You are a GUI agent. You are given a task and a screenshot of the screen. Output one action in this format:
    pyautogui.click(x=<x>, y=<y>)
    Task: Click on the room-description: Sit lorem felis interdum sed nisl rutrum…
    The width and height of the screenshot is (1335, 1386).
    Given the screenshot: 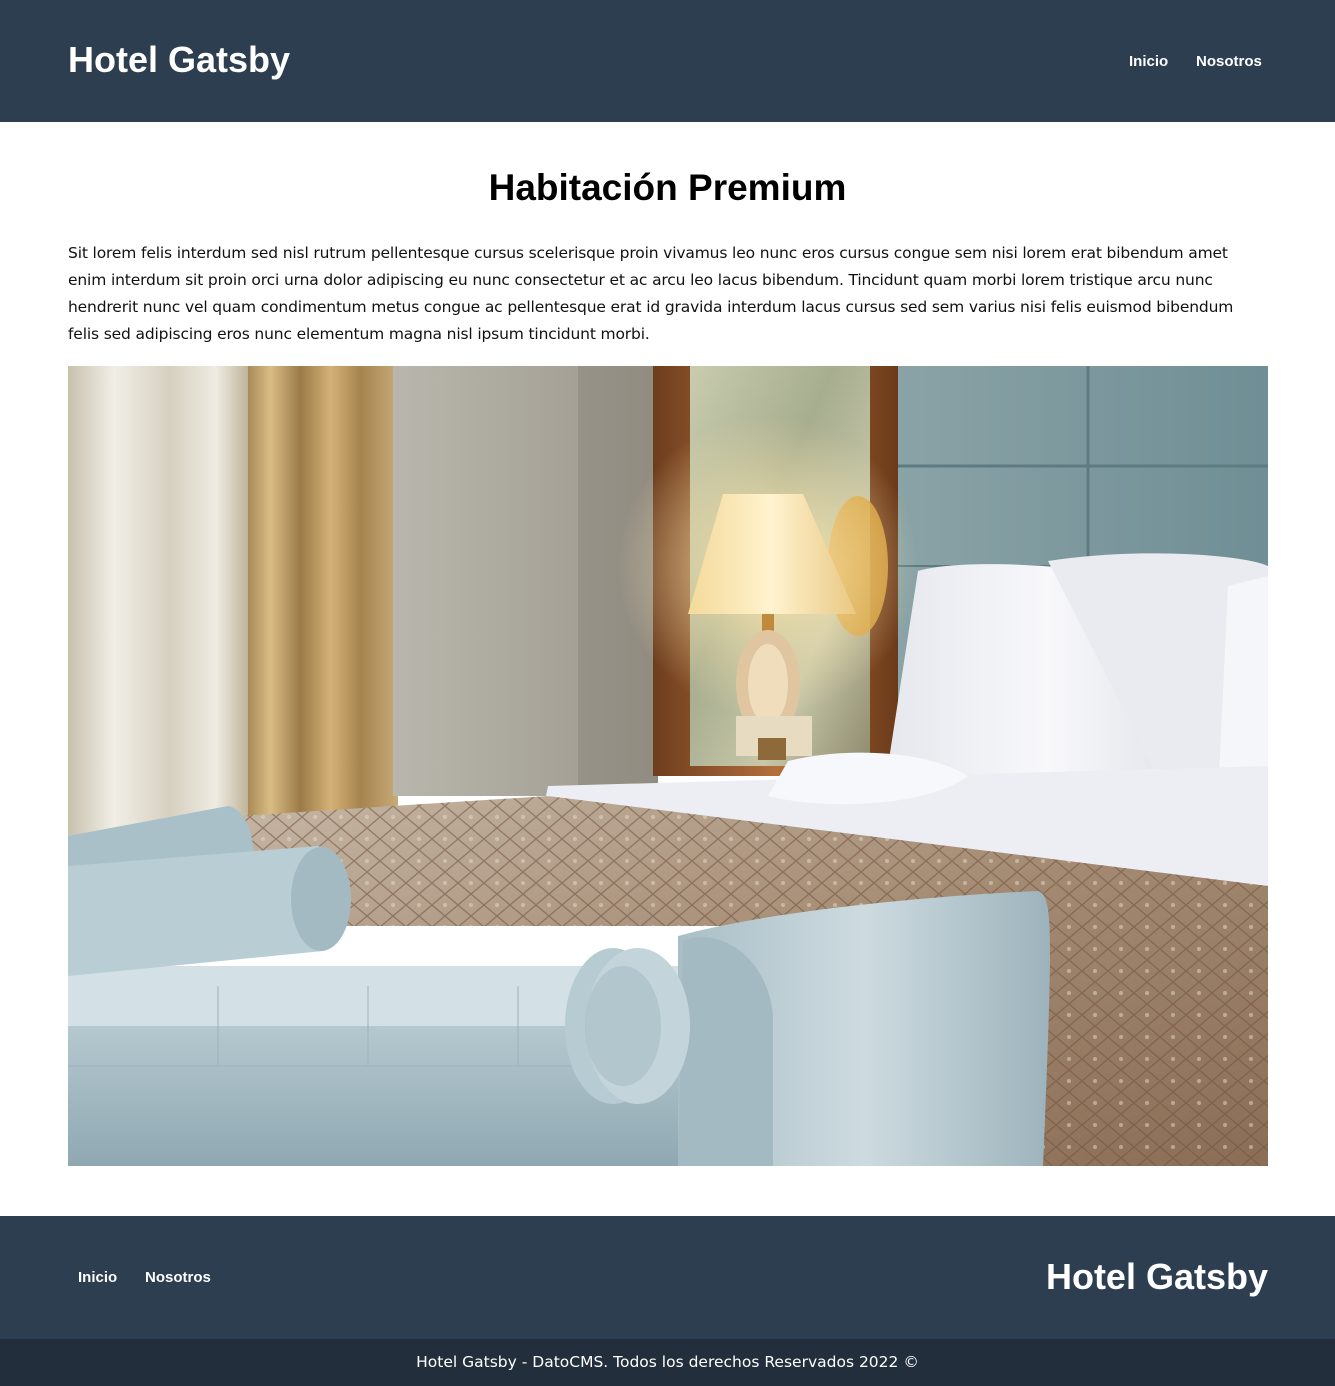 What is the action you would take?
    pyautogui.click(x=651, y=293)
    